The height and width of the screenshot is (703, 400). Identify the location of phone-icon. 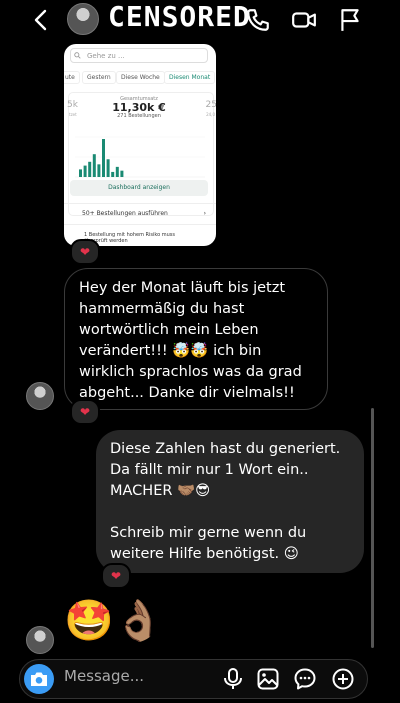
(258, 20).